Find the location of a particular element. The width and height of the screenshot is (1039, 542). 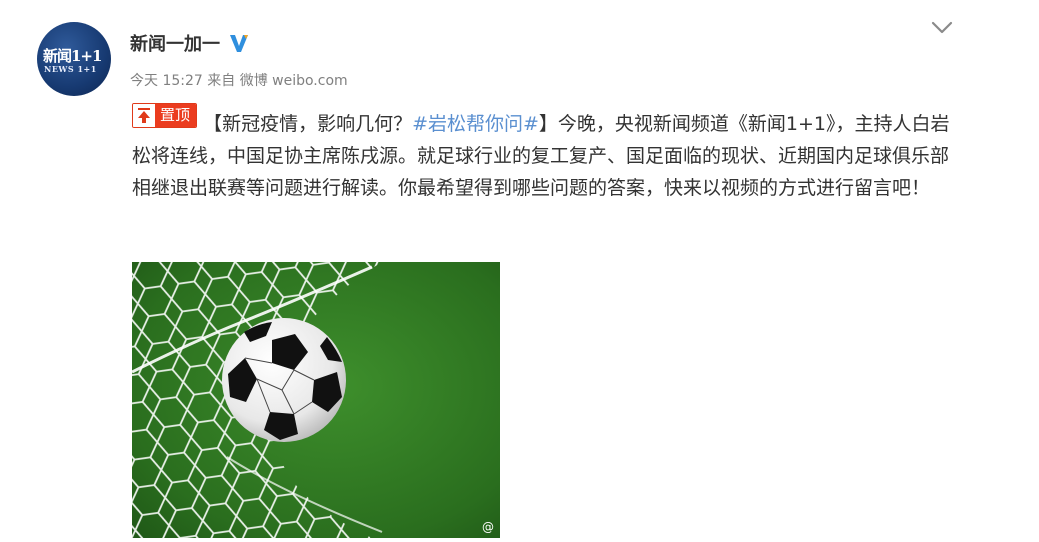

avatar-logo-text: 新闻1+1 is located at coordinates (72, 56).